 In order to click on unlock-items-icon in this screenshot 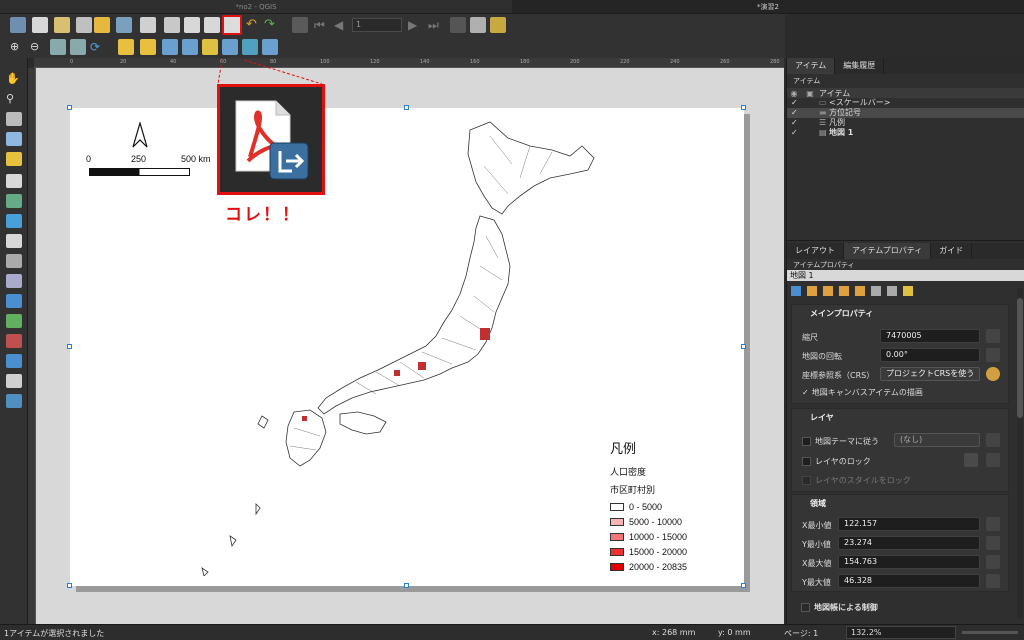, I will do `click(148, 47)`.